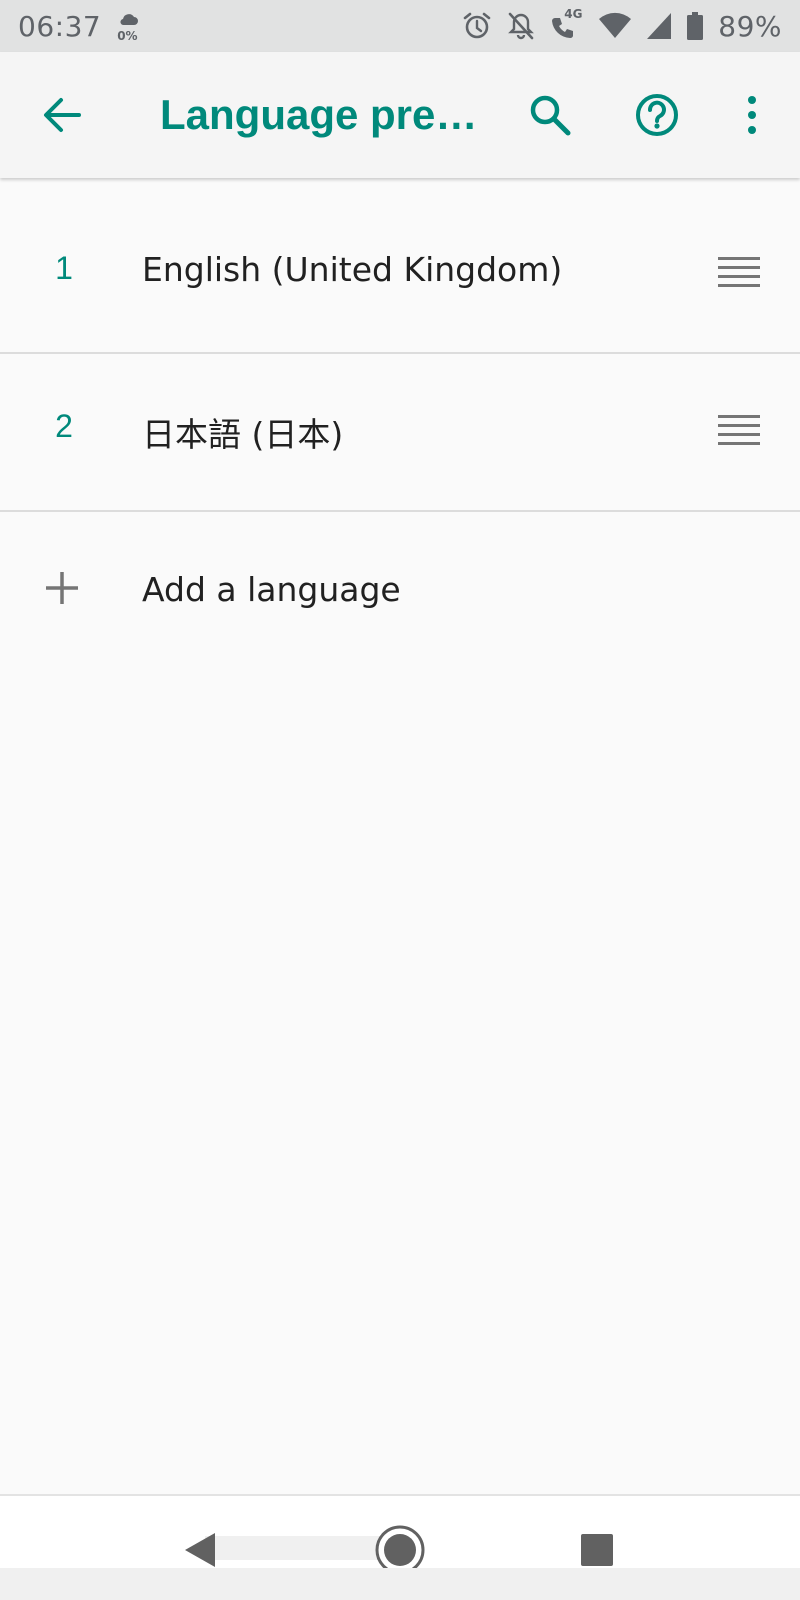  What do you see at coordinates (60, 26) in the screenshot?
I see `status-time: 06:37` at bounding box center [60, 26].